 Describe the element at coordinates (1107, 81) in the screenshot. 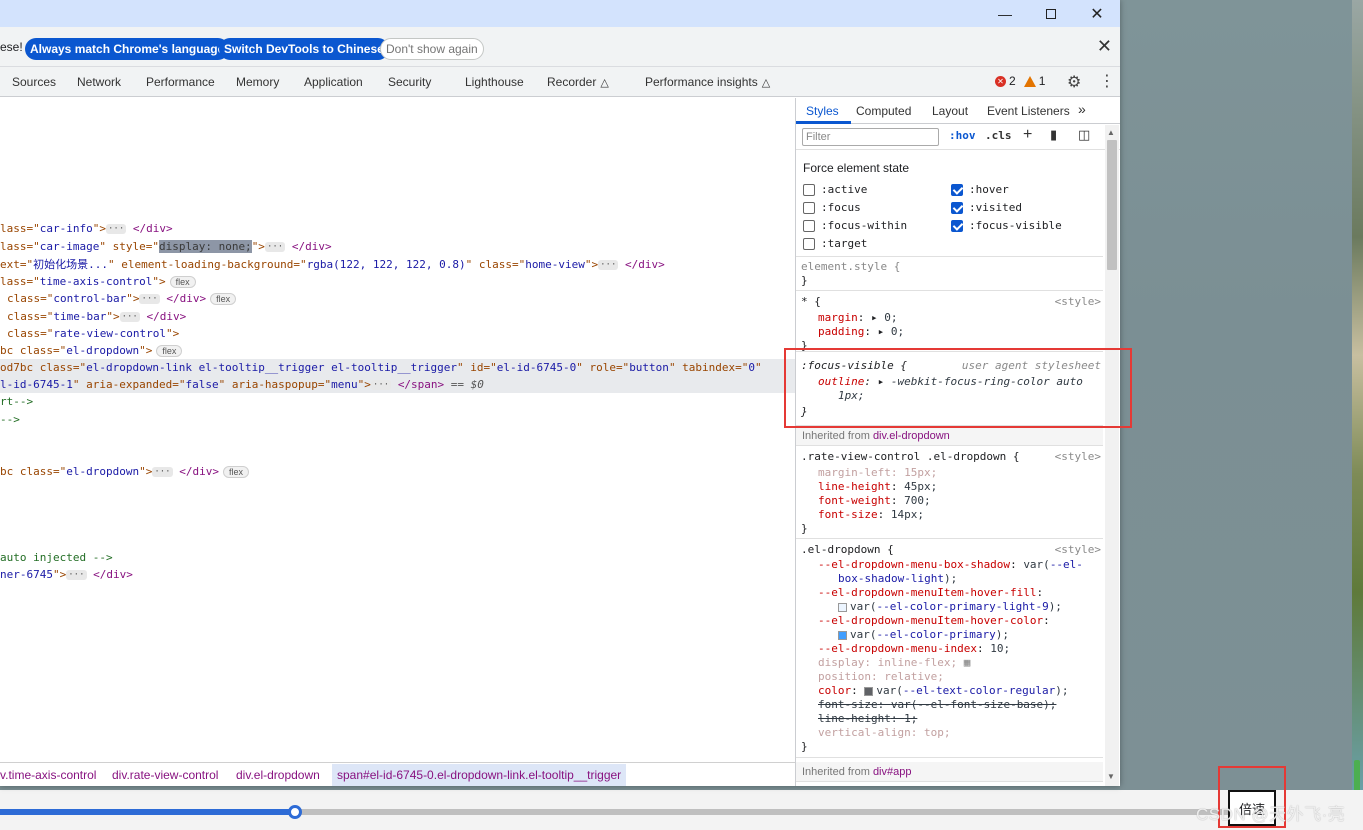

I see `more-menu-icon: ⋮` at that location.